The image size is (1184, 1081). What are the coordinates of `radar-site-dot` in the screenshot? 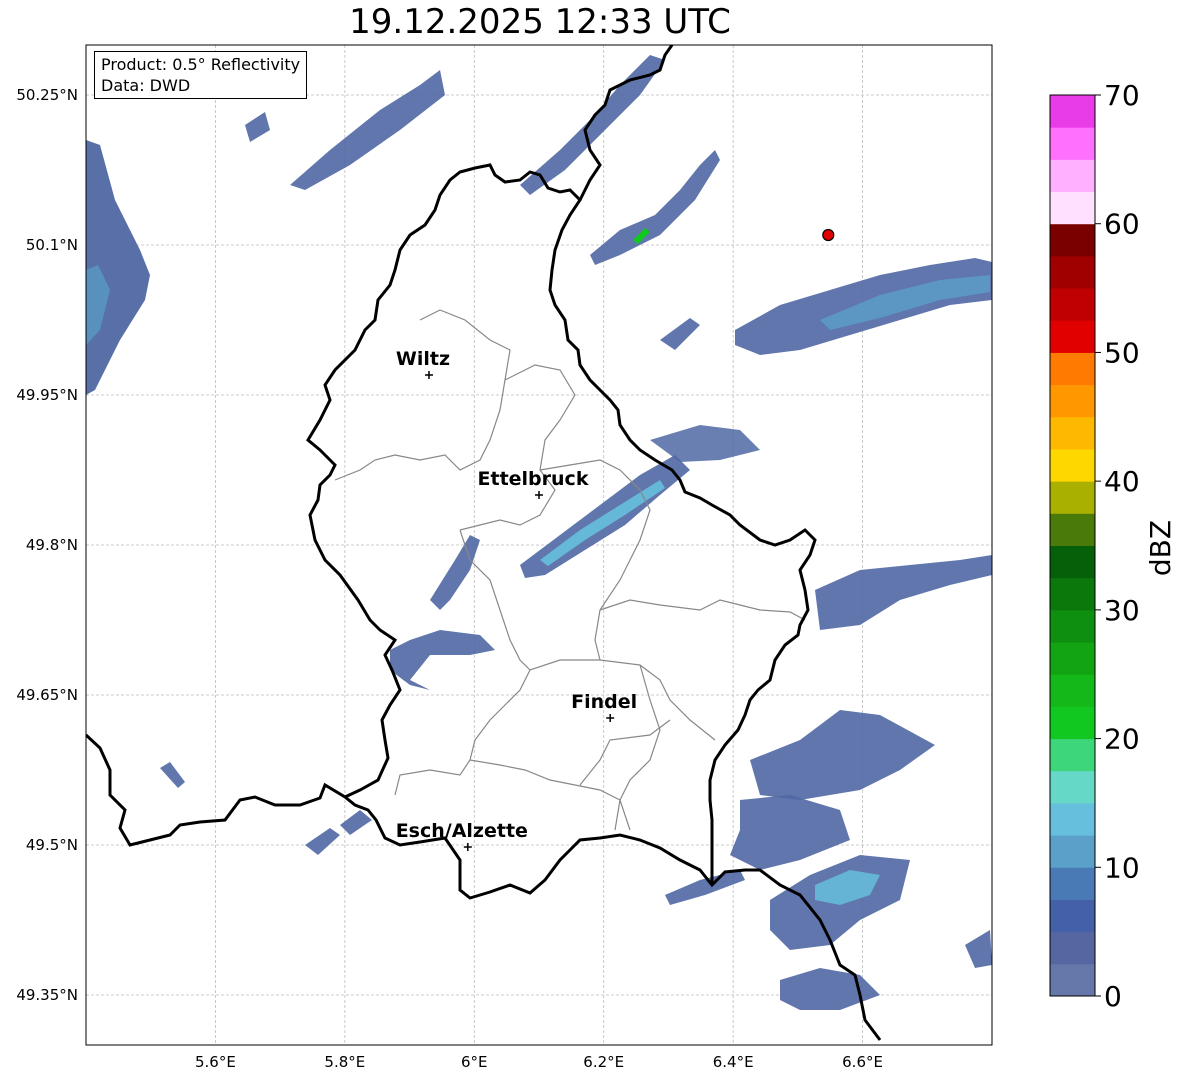 It's located at (828, 235).